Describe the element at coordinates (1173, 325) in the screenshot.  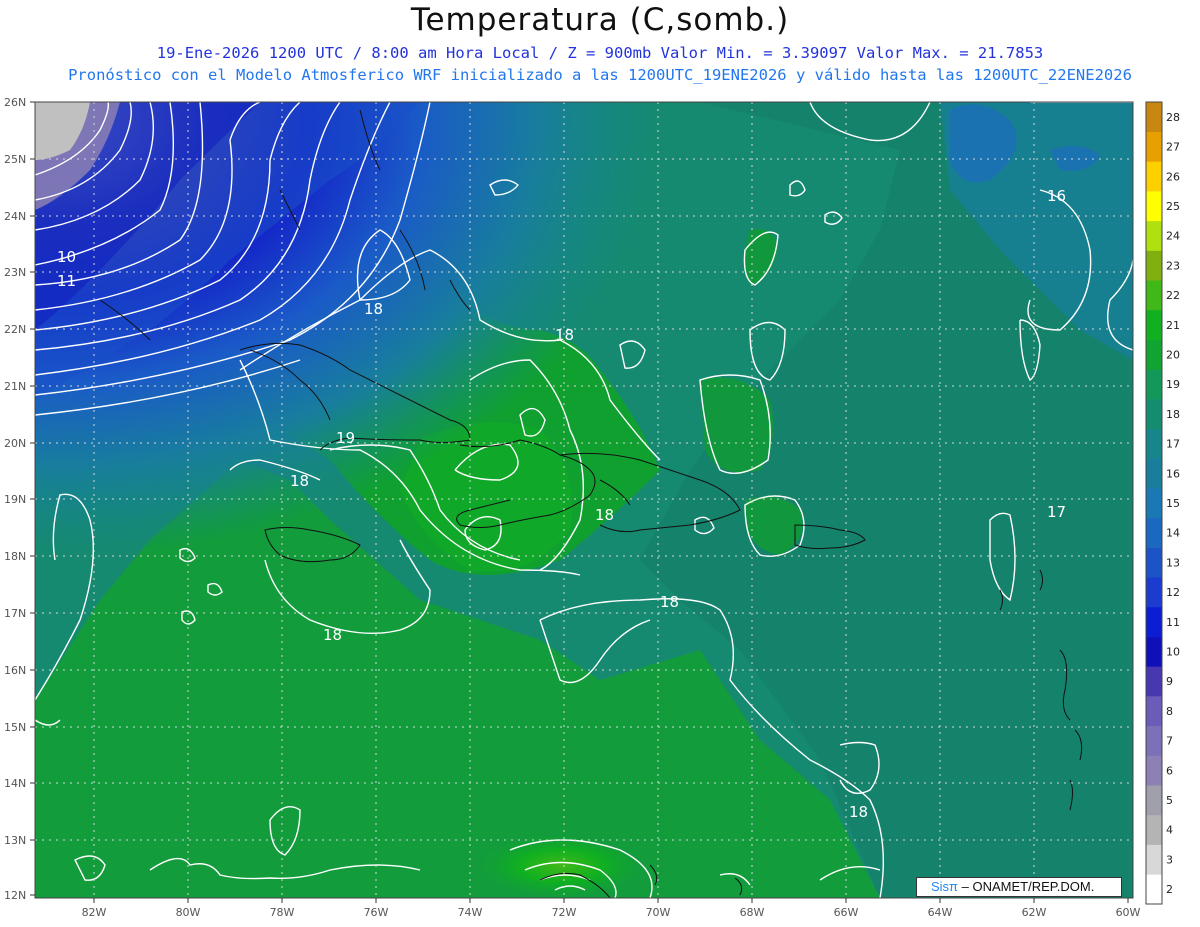
I see `colorbar-label: 21` at that location.